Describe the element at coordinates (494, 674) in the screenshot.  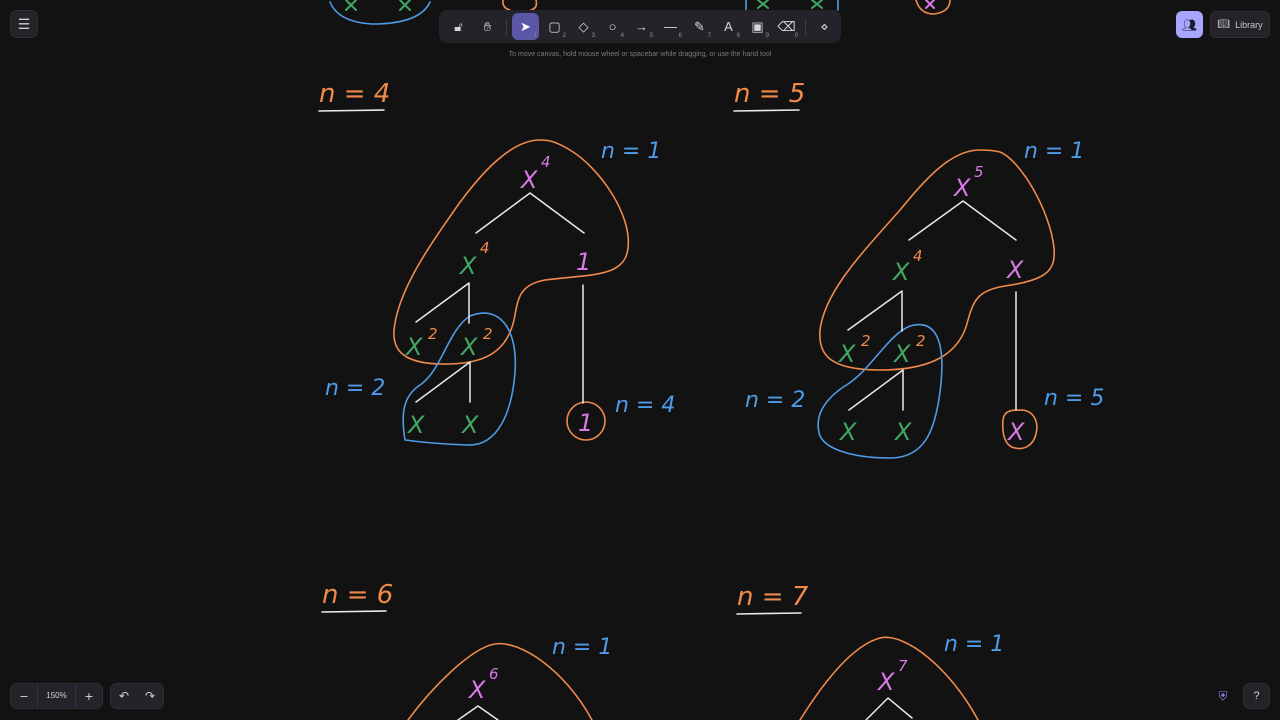
I see `canvas-text: 6` at that location.